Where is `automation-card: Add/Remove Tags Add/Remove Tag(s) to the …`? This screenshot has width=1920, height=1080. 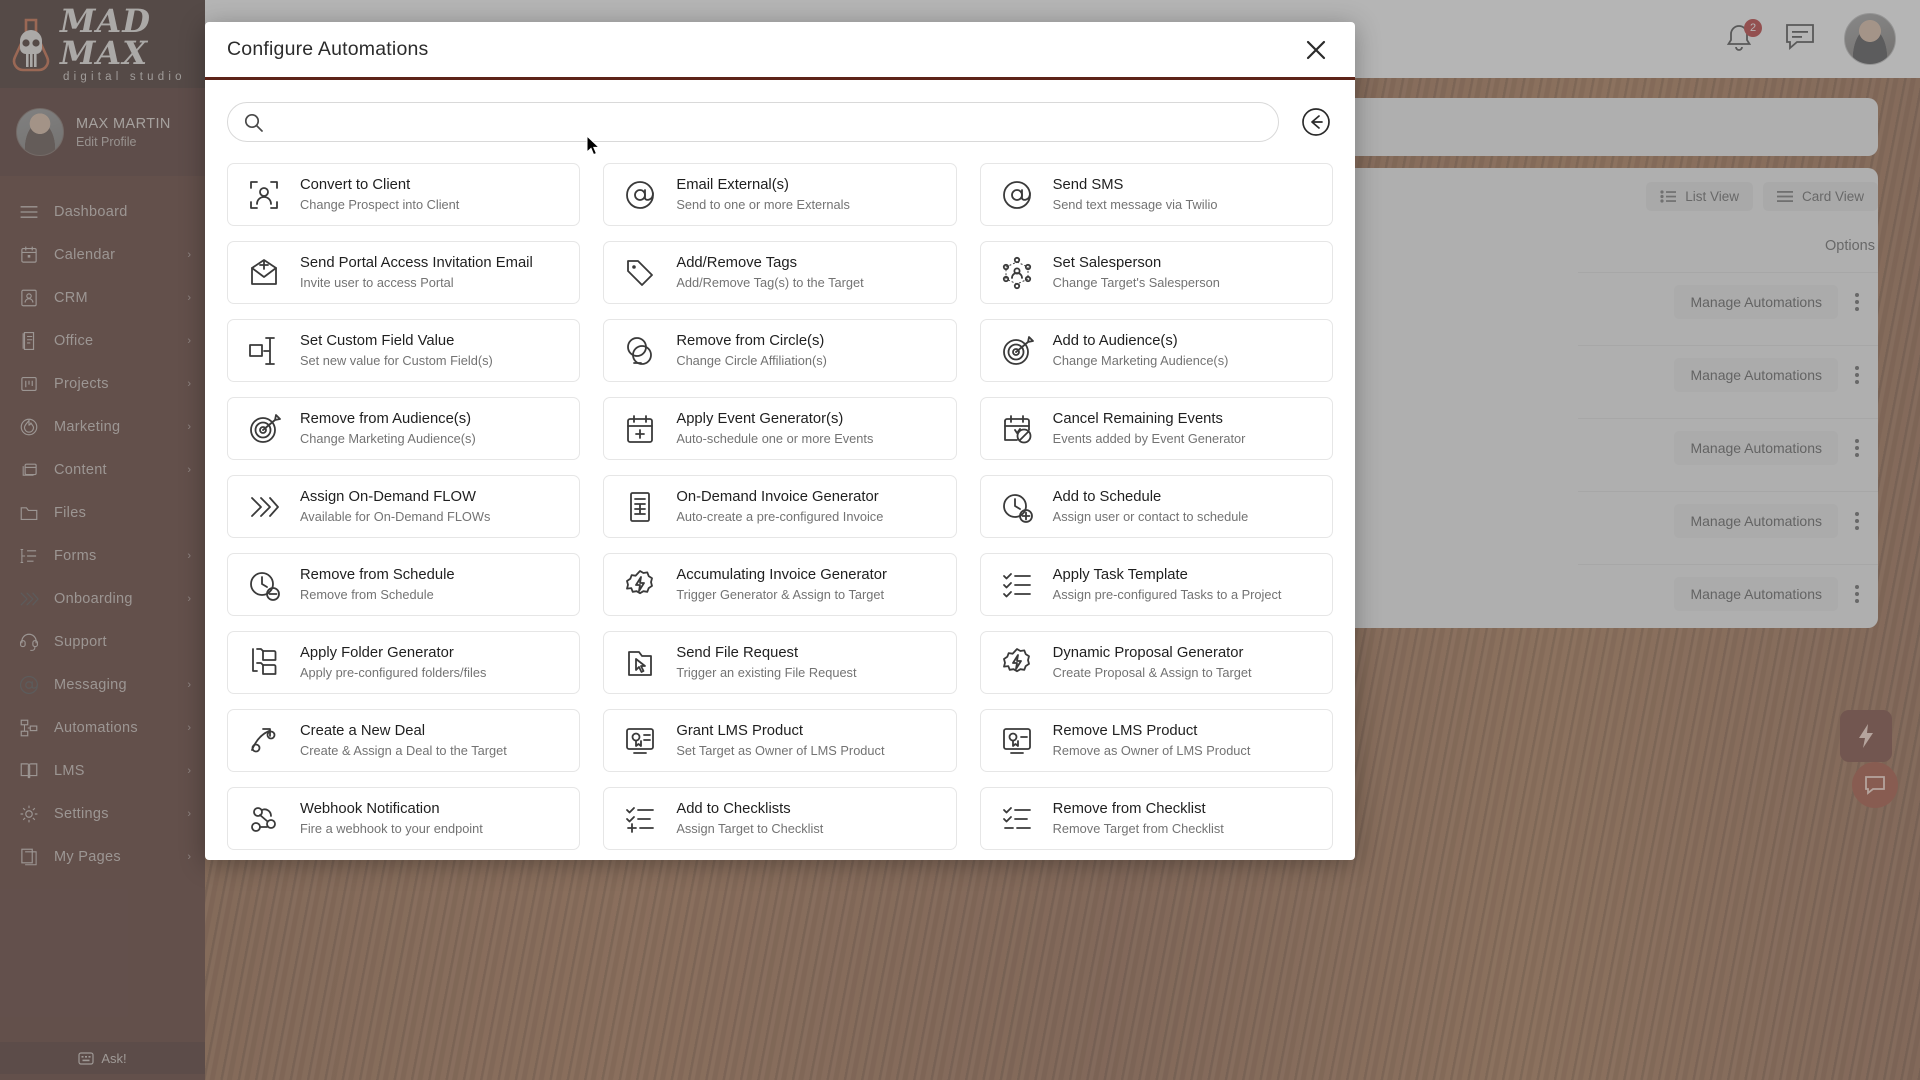
automation-card: Add/Remove Tags Add/Remove Tag(s) to the … is located at coordinates (780, 272).